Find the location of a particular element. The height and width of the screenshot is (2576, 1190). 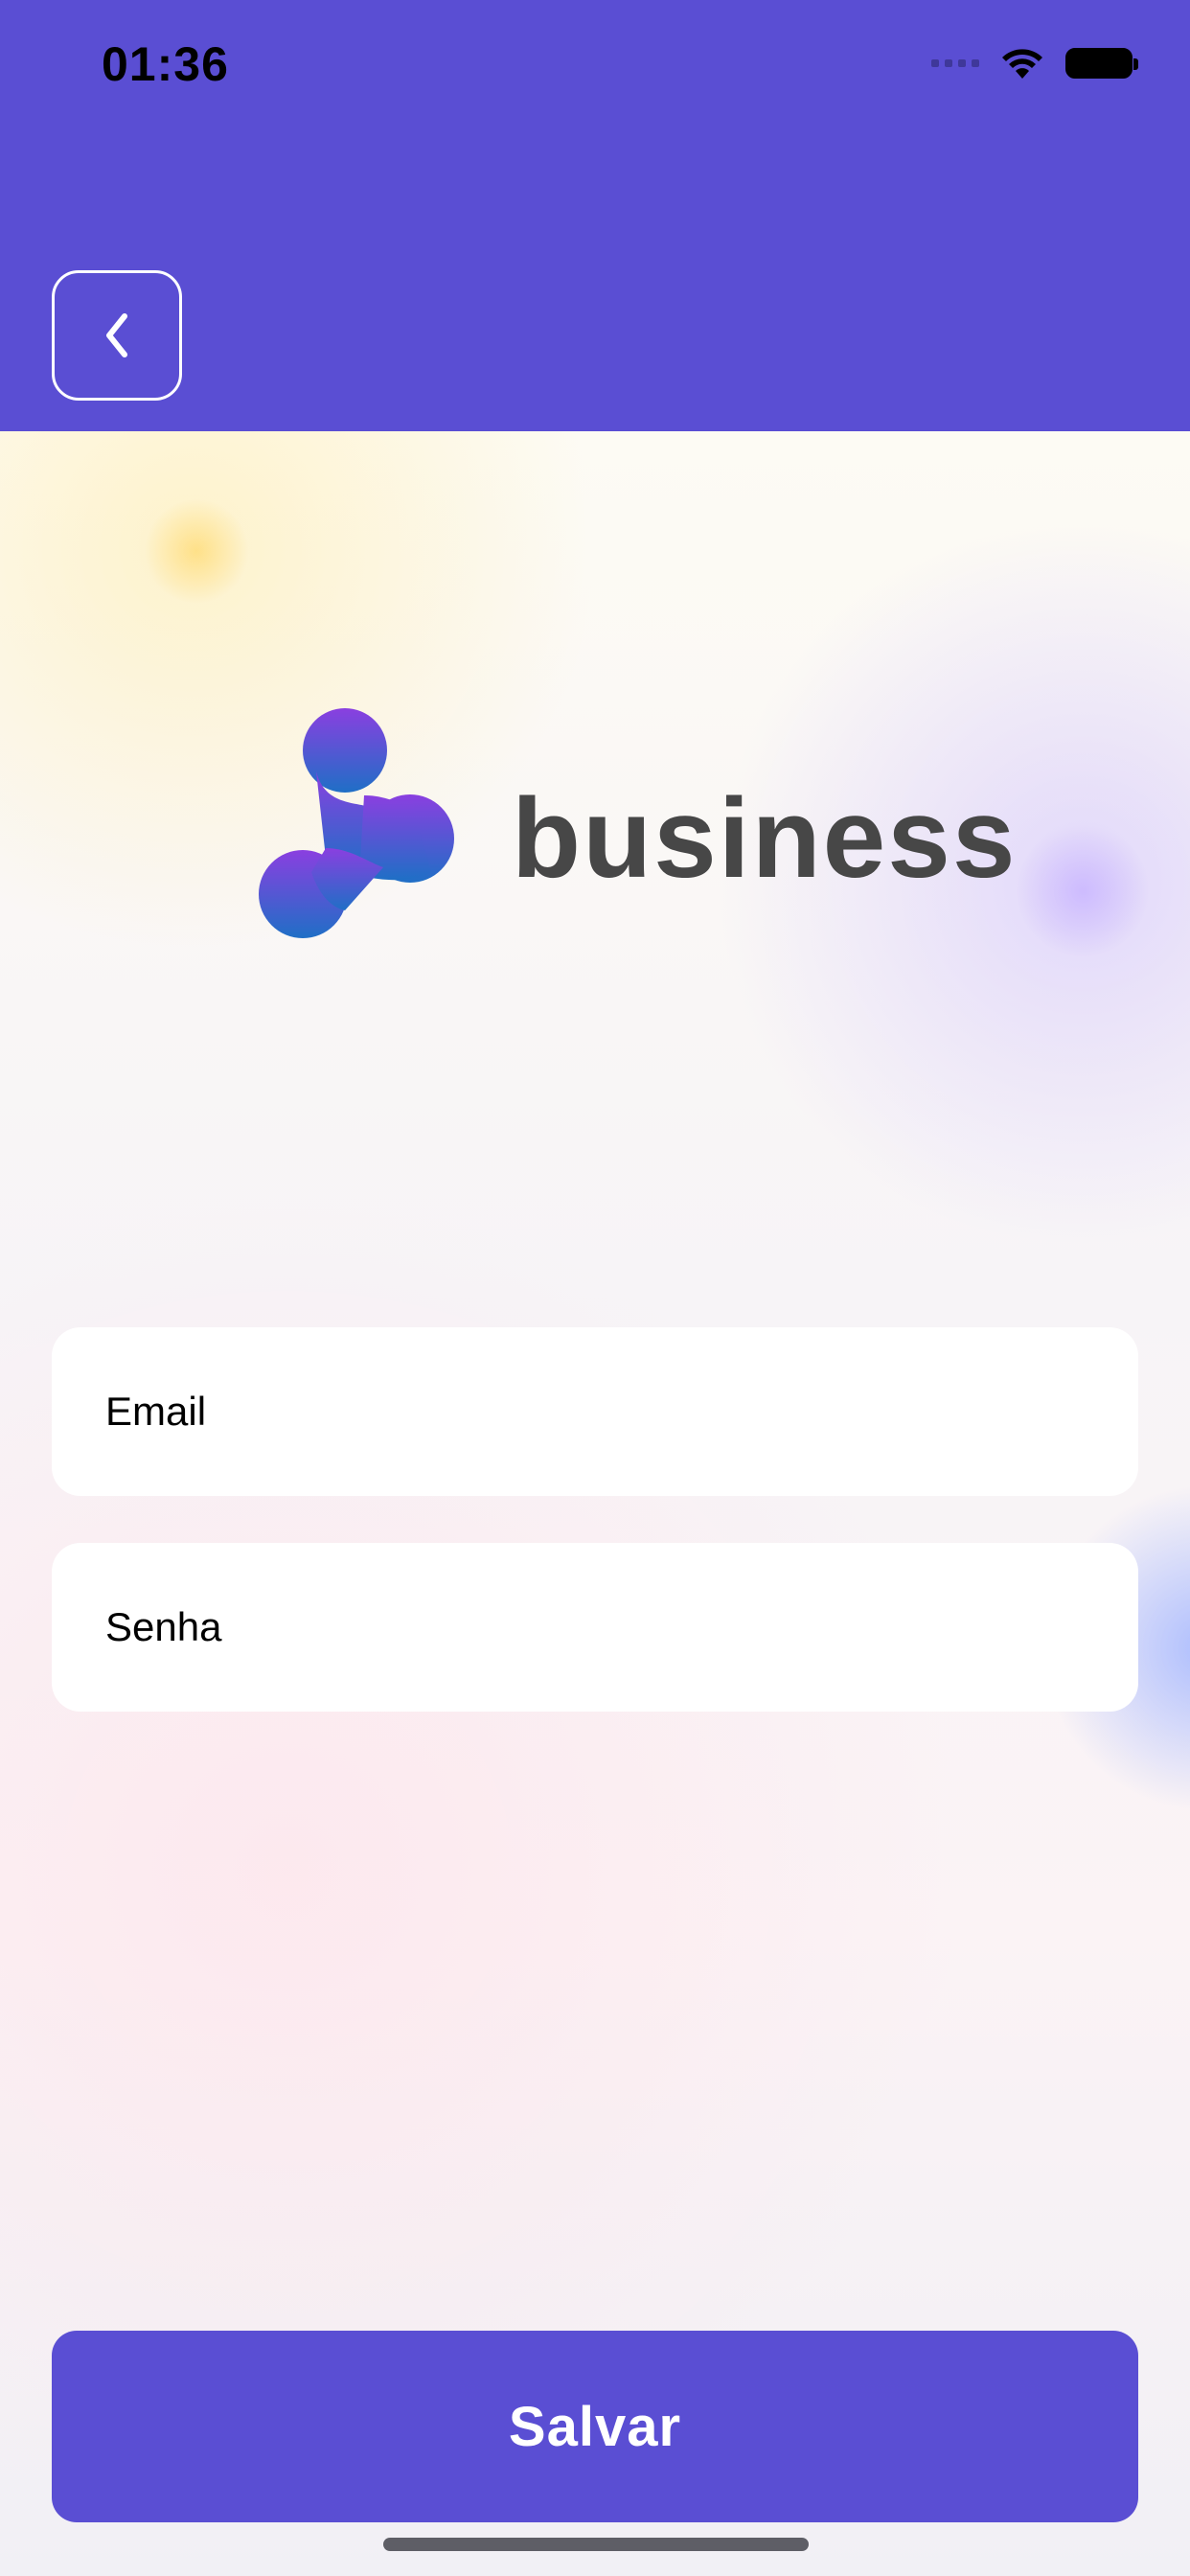

status-icons is located at coordinates (1035, 63).